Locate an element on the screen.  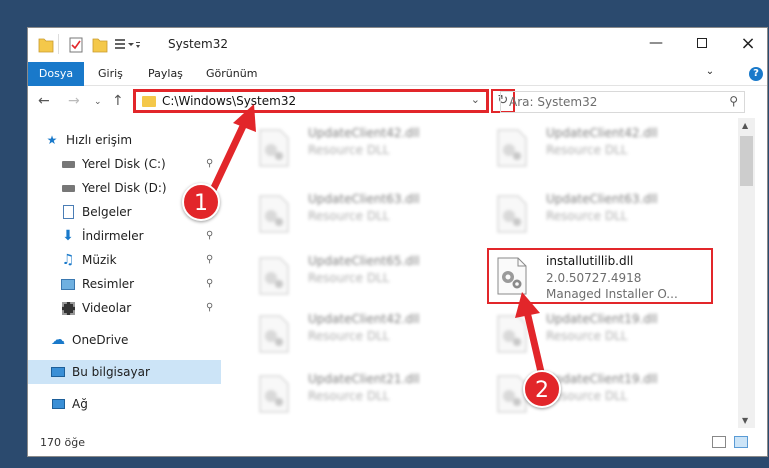
sidebar-item-label: Yerel Disk (C:) is located at coordinates (124, 164).